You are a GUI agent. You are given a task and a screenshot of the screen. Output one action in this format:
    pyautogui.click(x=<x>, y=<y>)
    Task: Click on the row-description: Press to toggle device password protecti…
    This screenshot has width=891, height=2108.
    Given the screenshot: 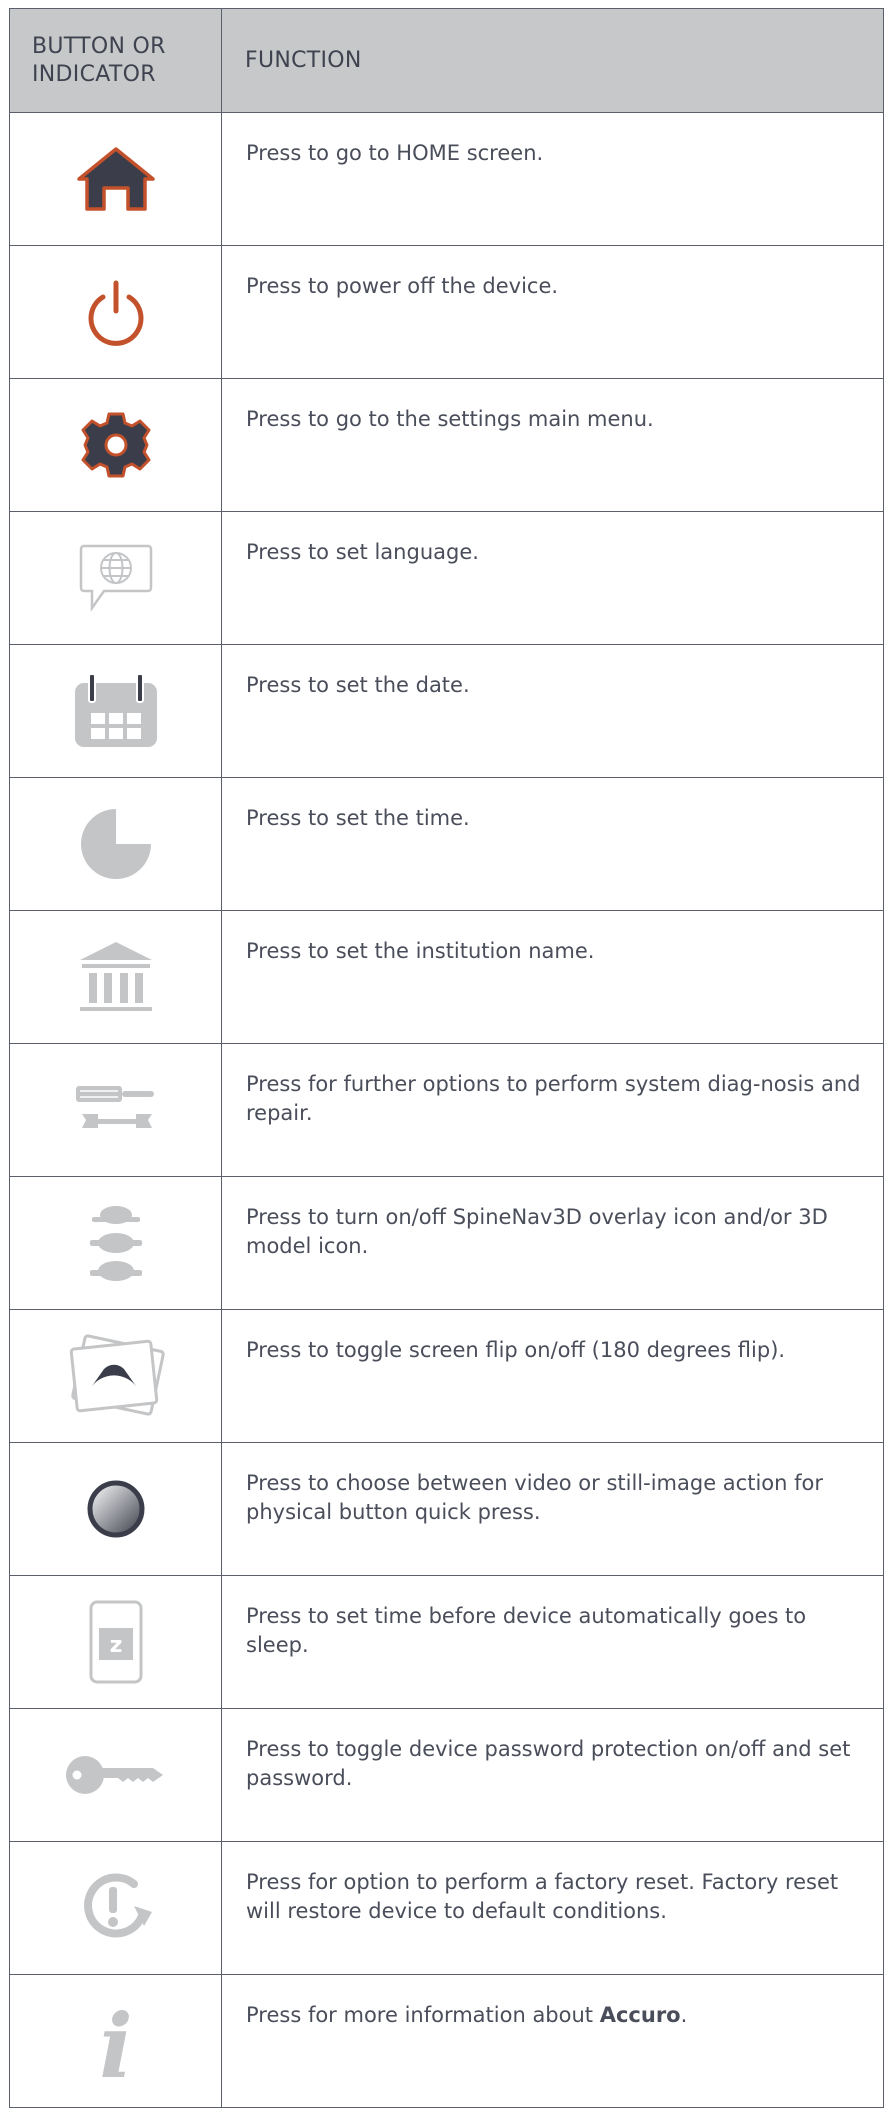 What is the action you would take?
    pyautogui.click(x=552, y=1775)
    